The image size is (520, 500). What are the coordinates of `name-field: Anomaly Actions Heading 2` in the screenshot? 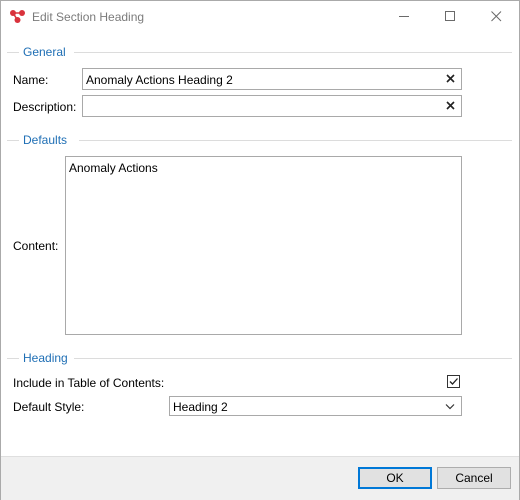 It's located at (272, 79).